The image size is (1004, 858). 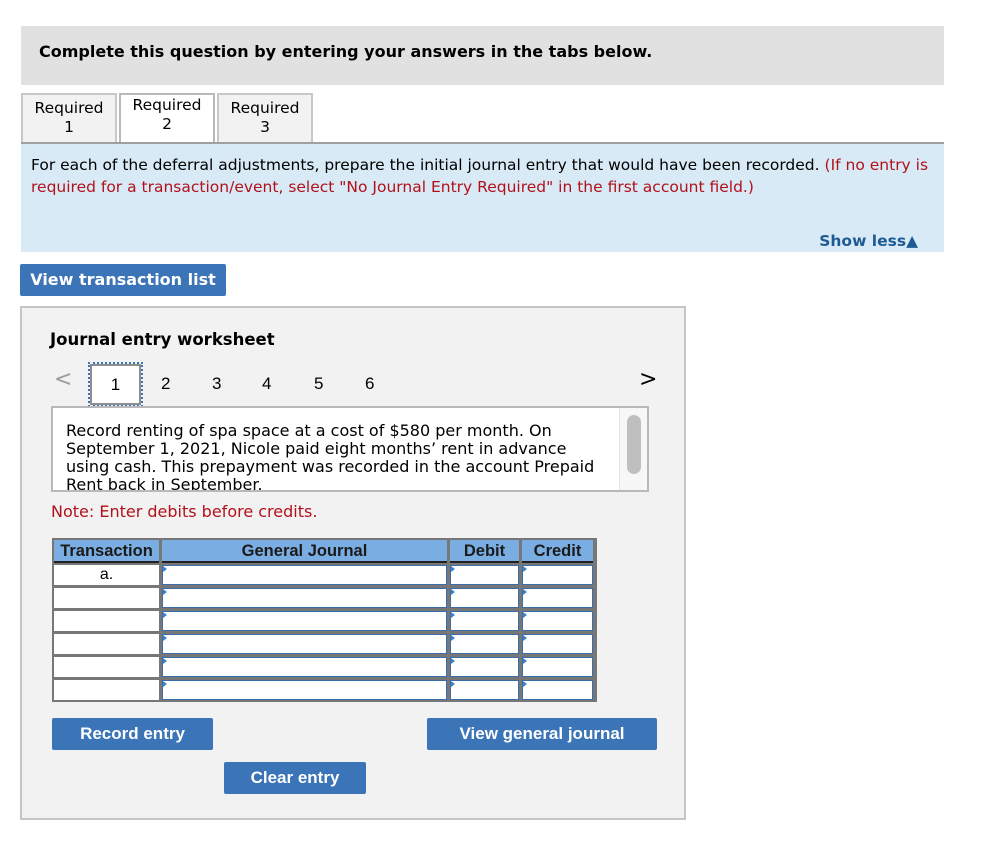 I want to click on page-1: 1, so click(x=115, y=384).